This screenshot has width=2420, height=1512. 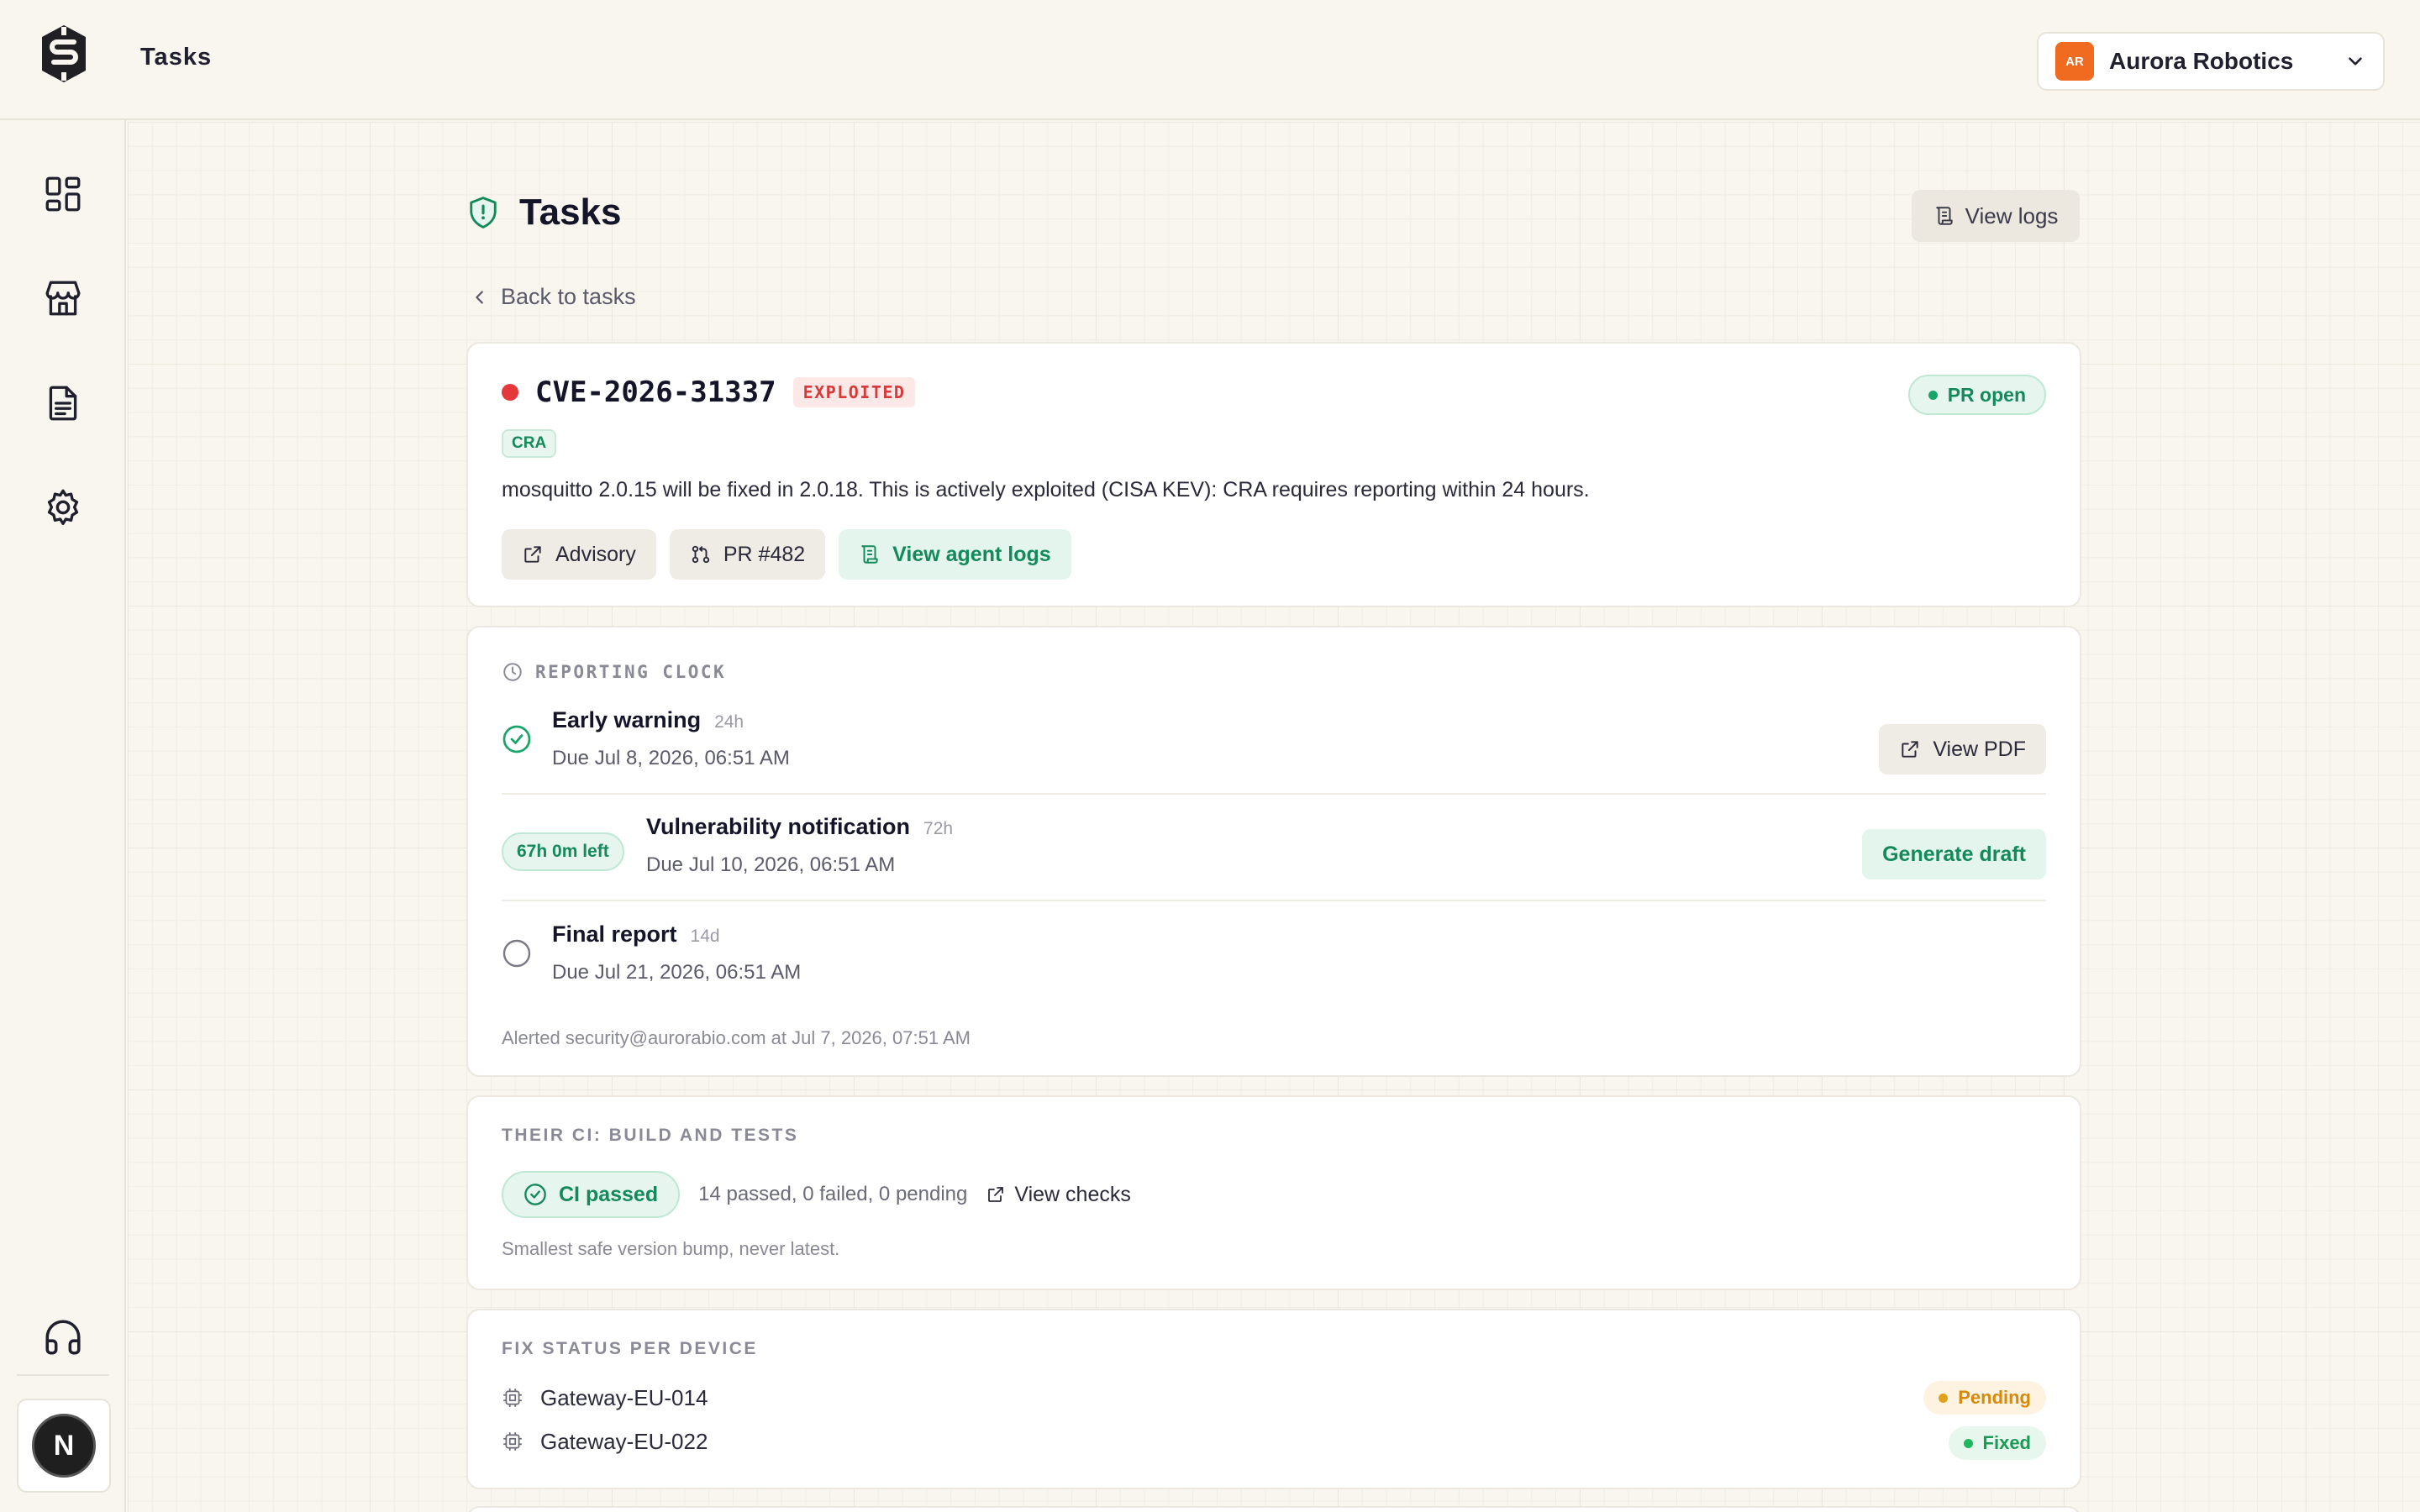 I want to click on cve-header: CVE-2026-31337 EXPLOITED, so click(x=709, y=392).